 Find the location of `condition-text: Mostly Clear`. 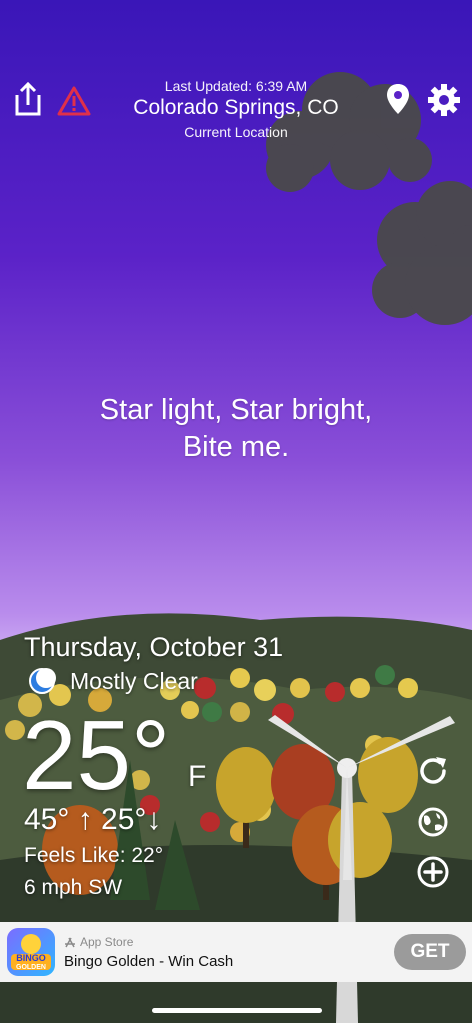

condition-text: Mostly Clear is located at coordinates (134, 680).